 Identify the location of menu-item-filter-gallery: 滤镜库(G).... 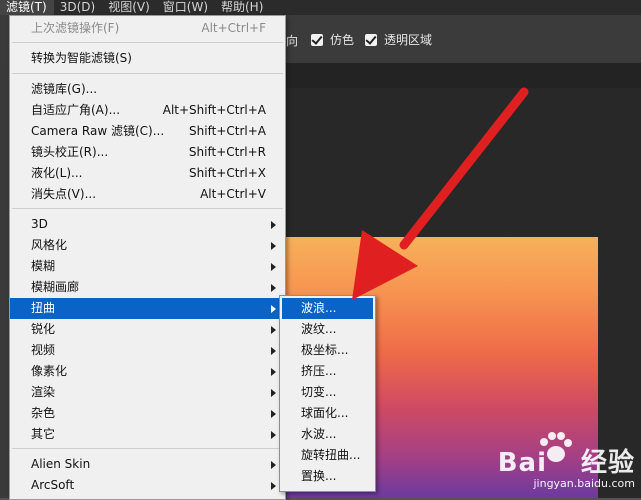
(147, 89).